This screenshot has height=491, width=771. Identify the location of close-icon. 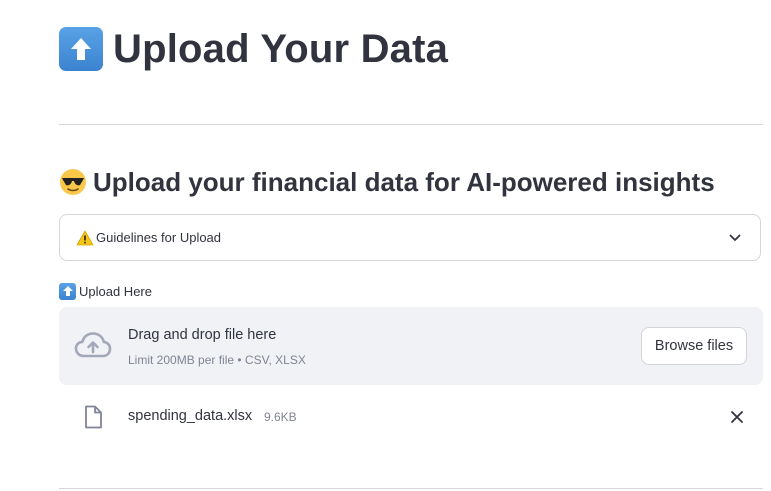
(737, 417).